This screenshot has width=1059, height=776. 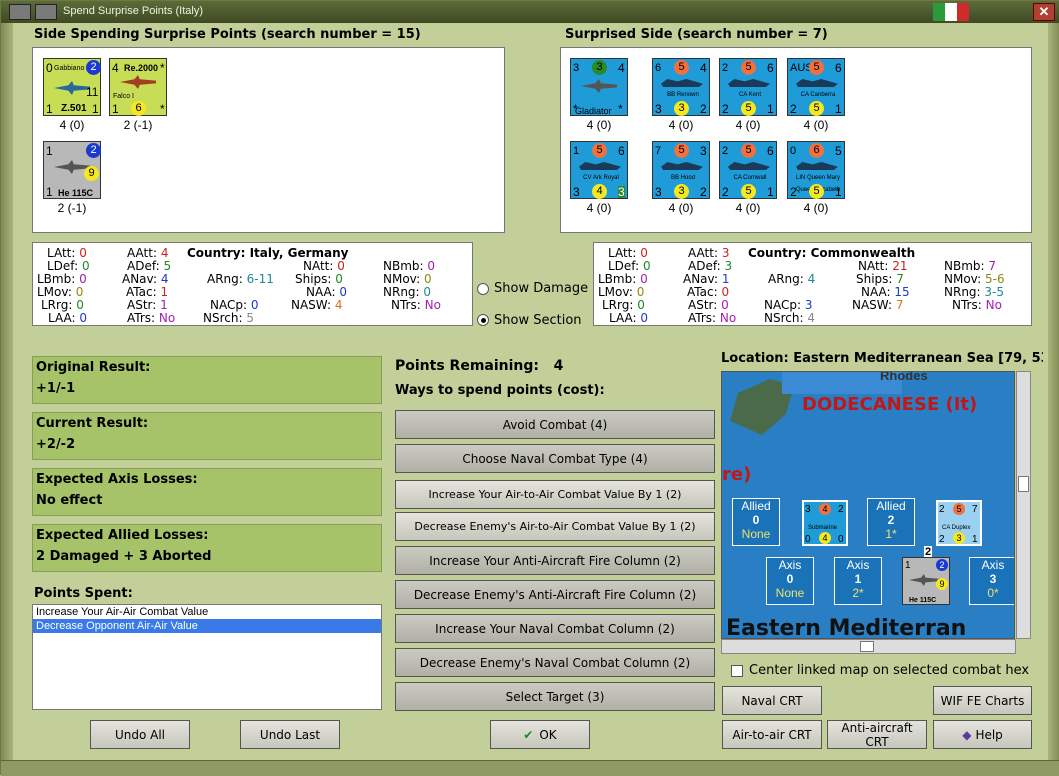 What do you see at coordinates (339, 279) in the screenshot?
I see `stat-ships: 0` at bounding box center [339, 279].